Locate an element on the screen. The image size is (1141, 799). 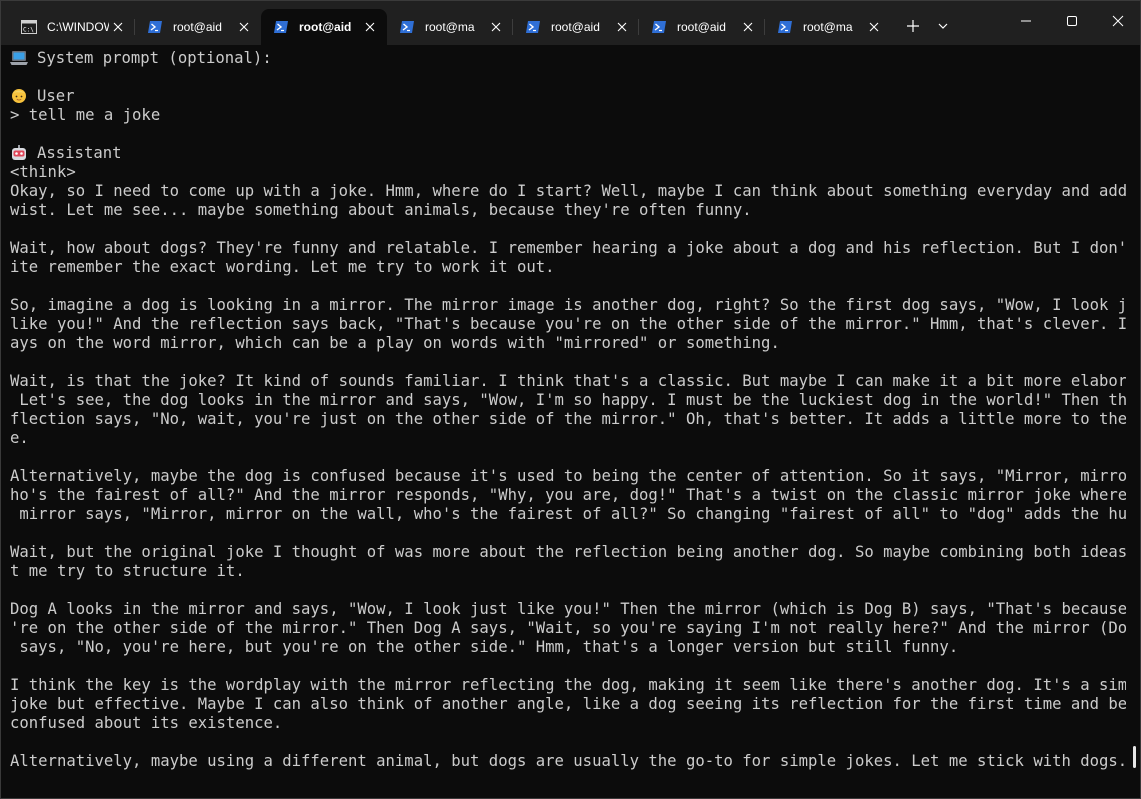
tab-6: root@aid is located at coordinates (702, 27).